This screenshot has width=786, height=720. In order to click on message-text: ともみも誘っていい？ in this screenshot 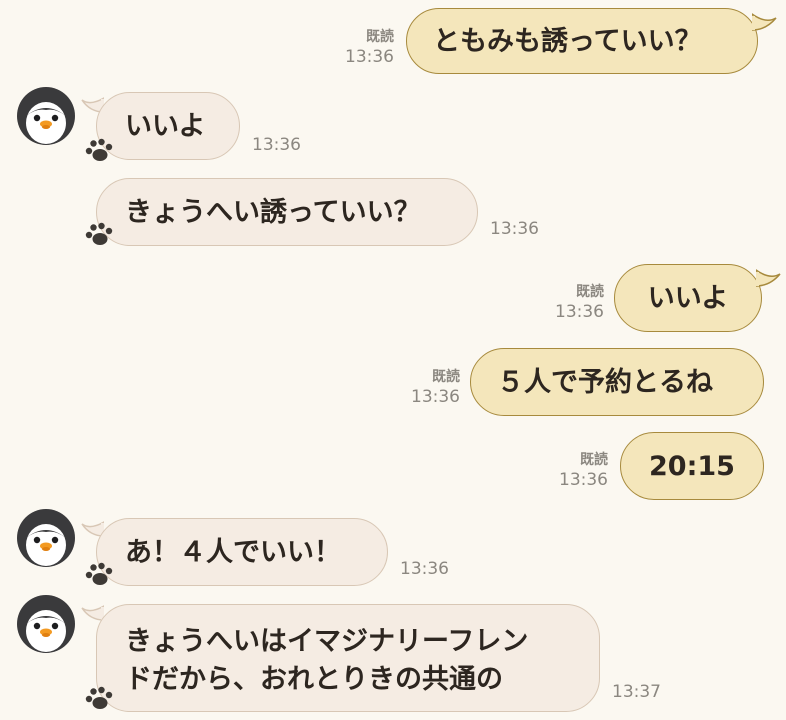, I will do `click(567, 41)`.